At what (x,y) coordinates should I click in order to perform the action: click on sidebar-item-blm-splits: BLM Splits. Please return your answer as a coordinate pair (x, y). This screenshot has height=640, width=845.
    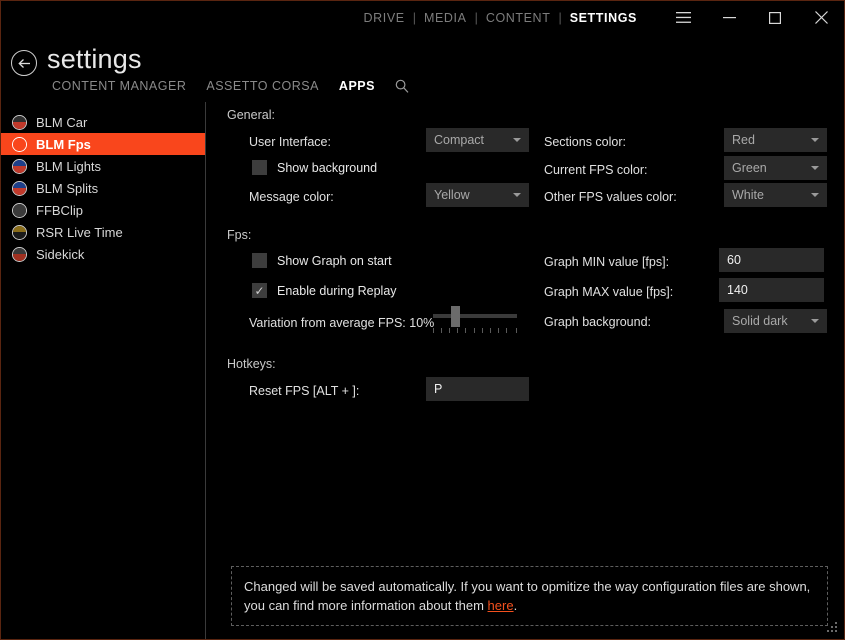
    Looking at the image, I should click on (103, 188).